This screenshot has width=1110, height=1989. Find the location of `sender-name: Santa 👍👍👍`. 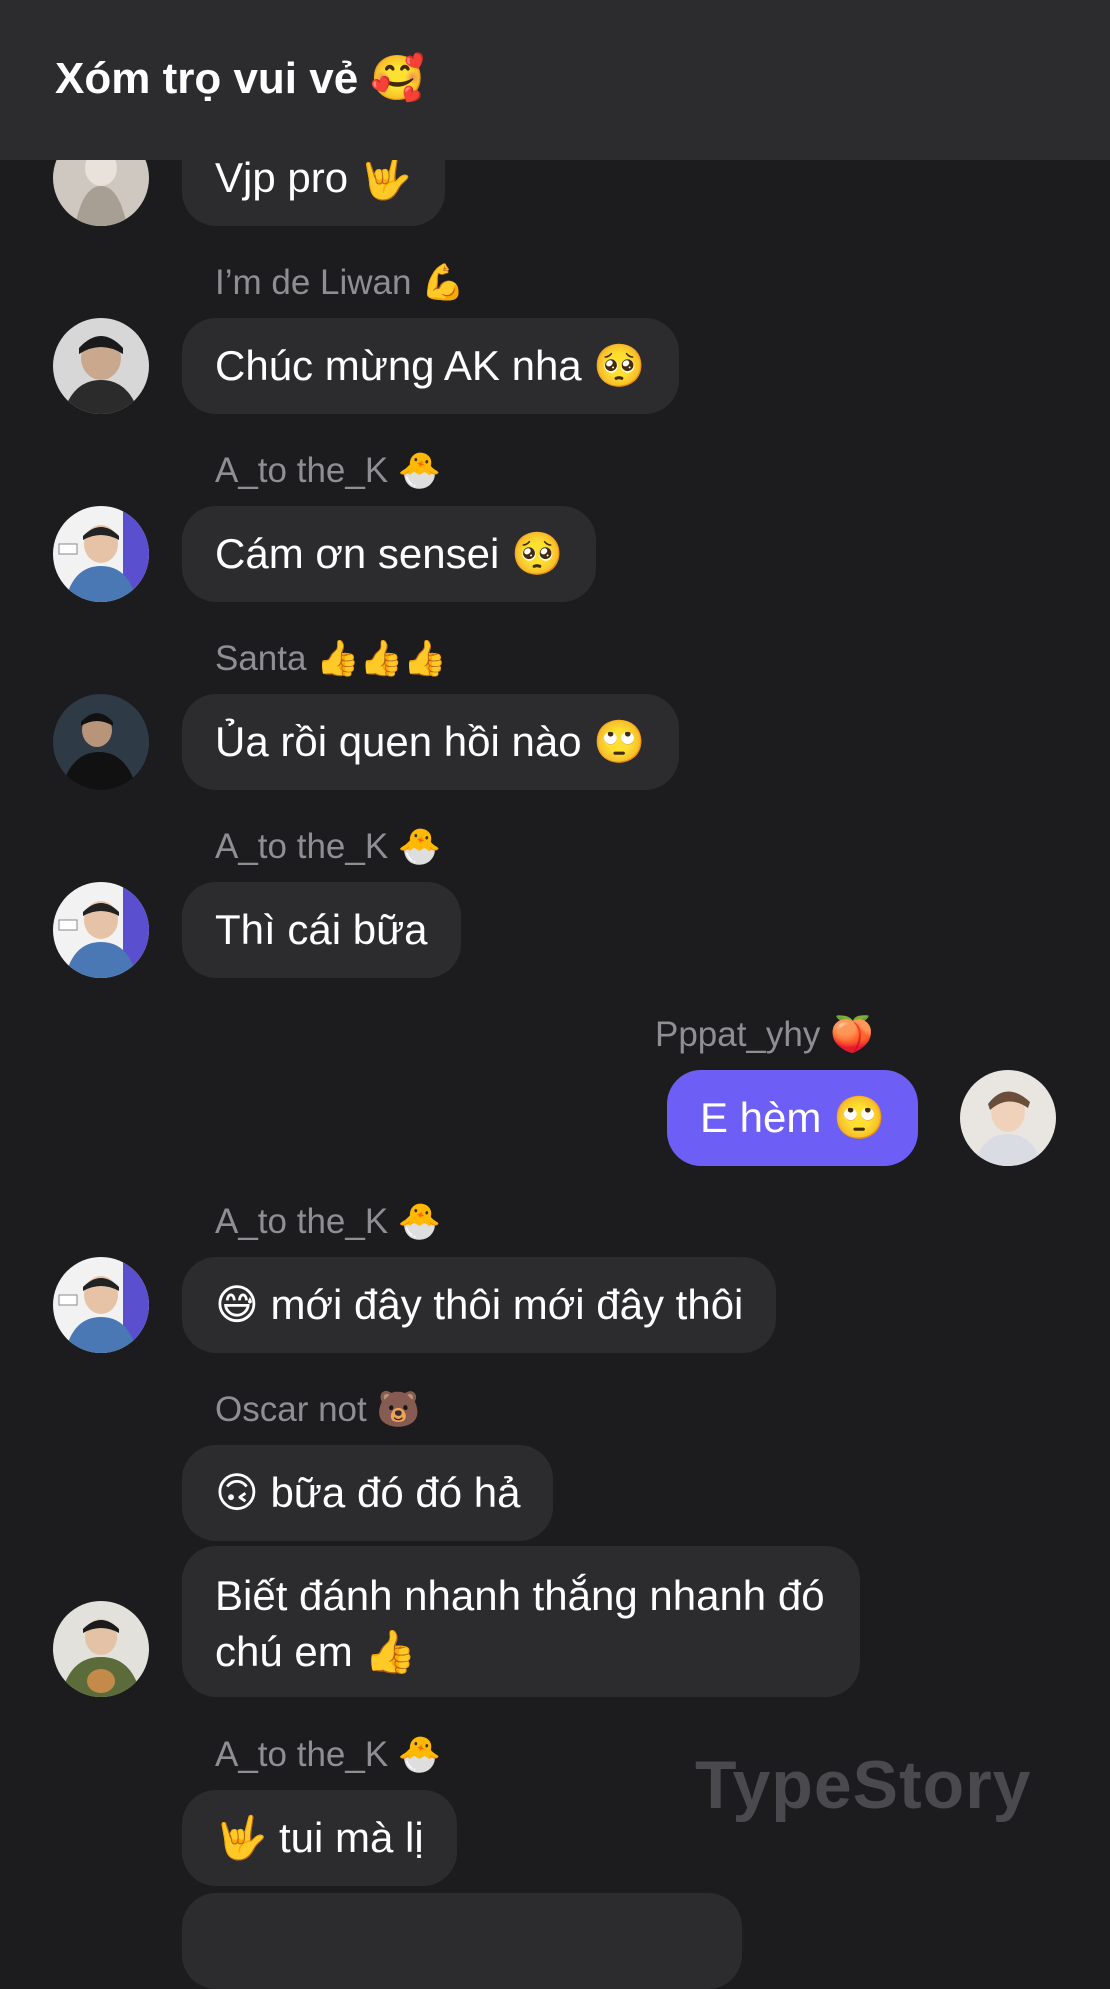

sender-name: Santa 👍👍👍 is located at coordinates (331, 658).